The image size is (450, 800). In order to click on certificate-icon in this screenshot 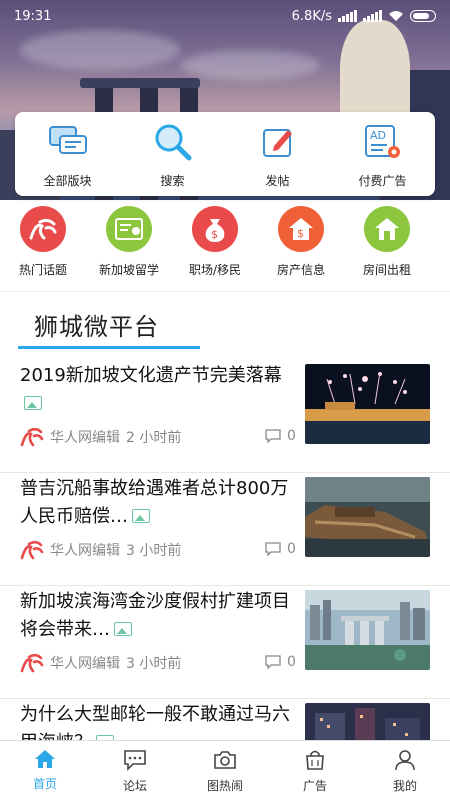, I will do `click(129, 229)`.